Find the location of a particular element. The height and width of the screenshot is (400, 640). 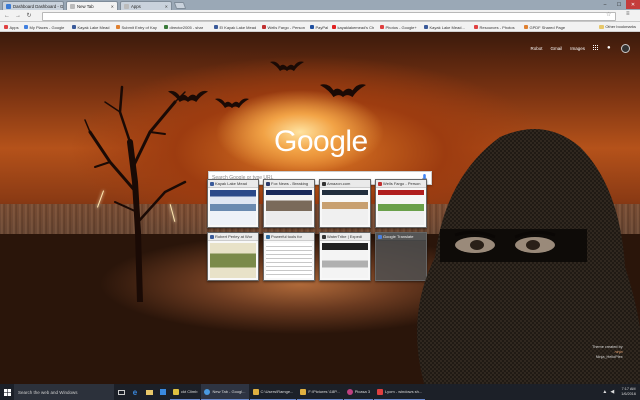

close-window-icon: ✕ is located at coordinates (633, 4).